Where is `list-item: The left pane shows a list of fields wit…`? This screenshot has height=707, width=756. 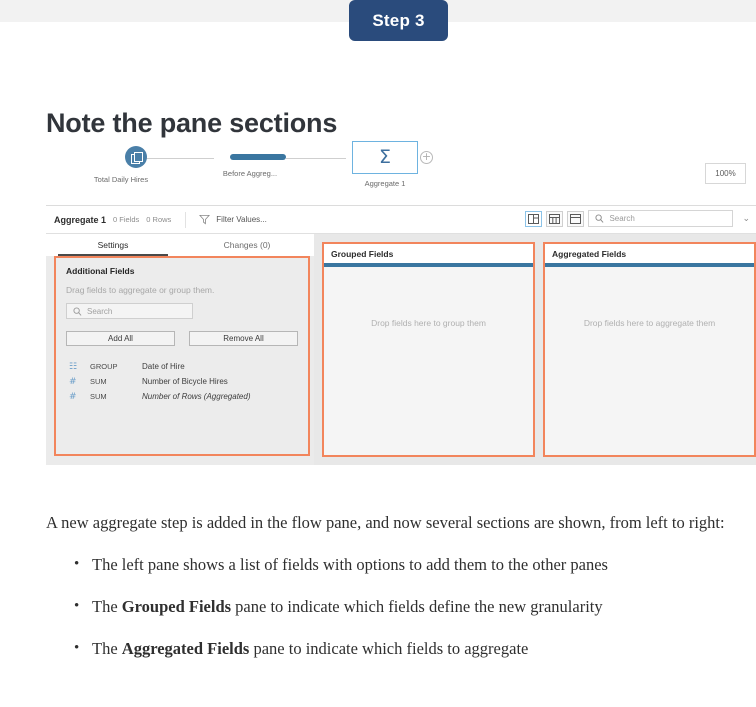
list-item: The left pane shows a list of fields wit… is located at coordinates (405, 564).